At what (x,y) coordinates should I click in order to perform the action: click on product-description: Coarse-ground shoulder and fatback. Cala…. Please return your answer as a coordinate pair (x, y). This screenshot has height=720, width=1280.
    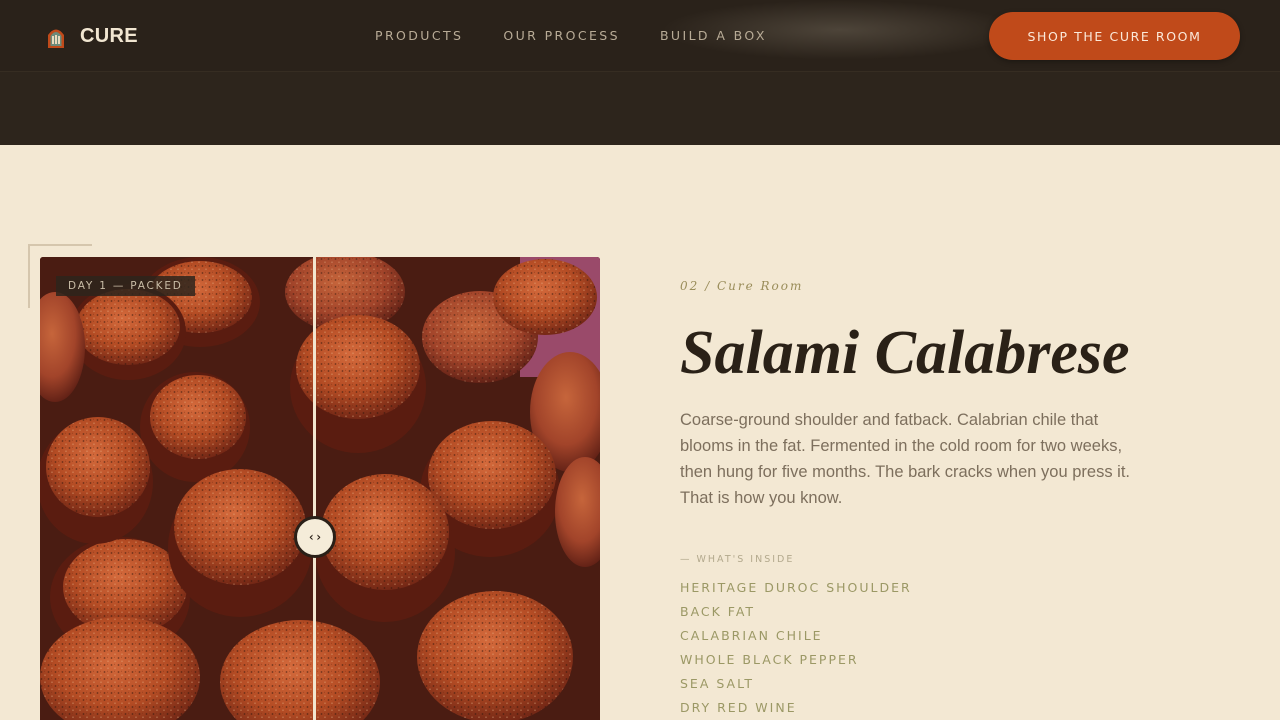
    Looking at the image, I should click on (905, 459).